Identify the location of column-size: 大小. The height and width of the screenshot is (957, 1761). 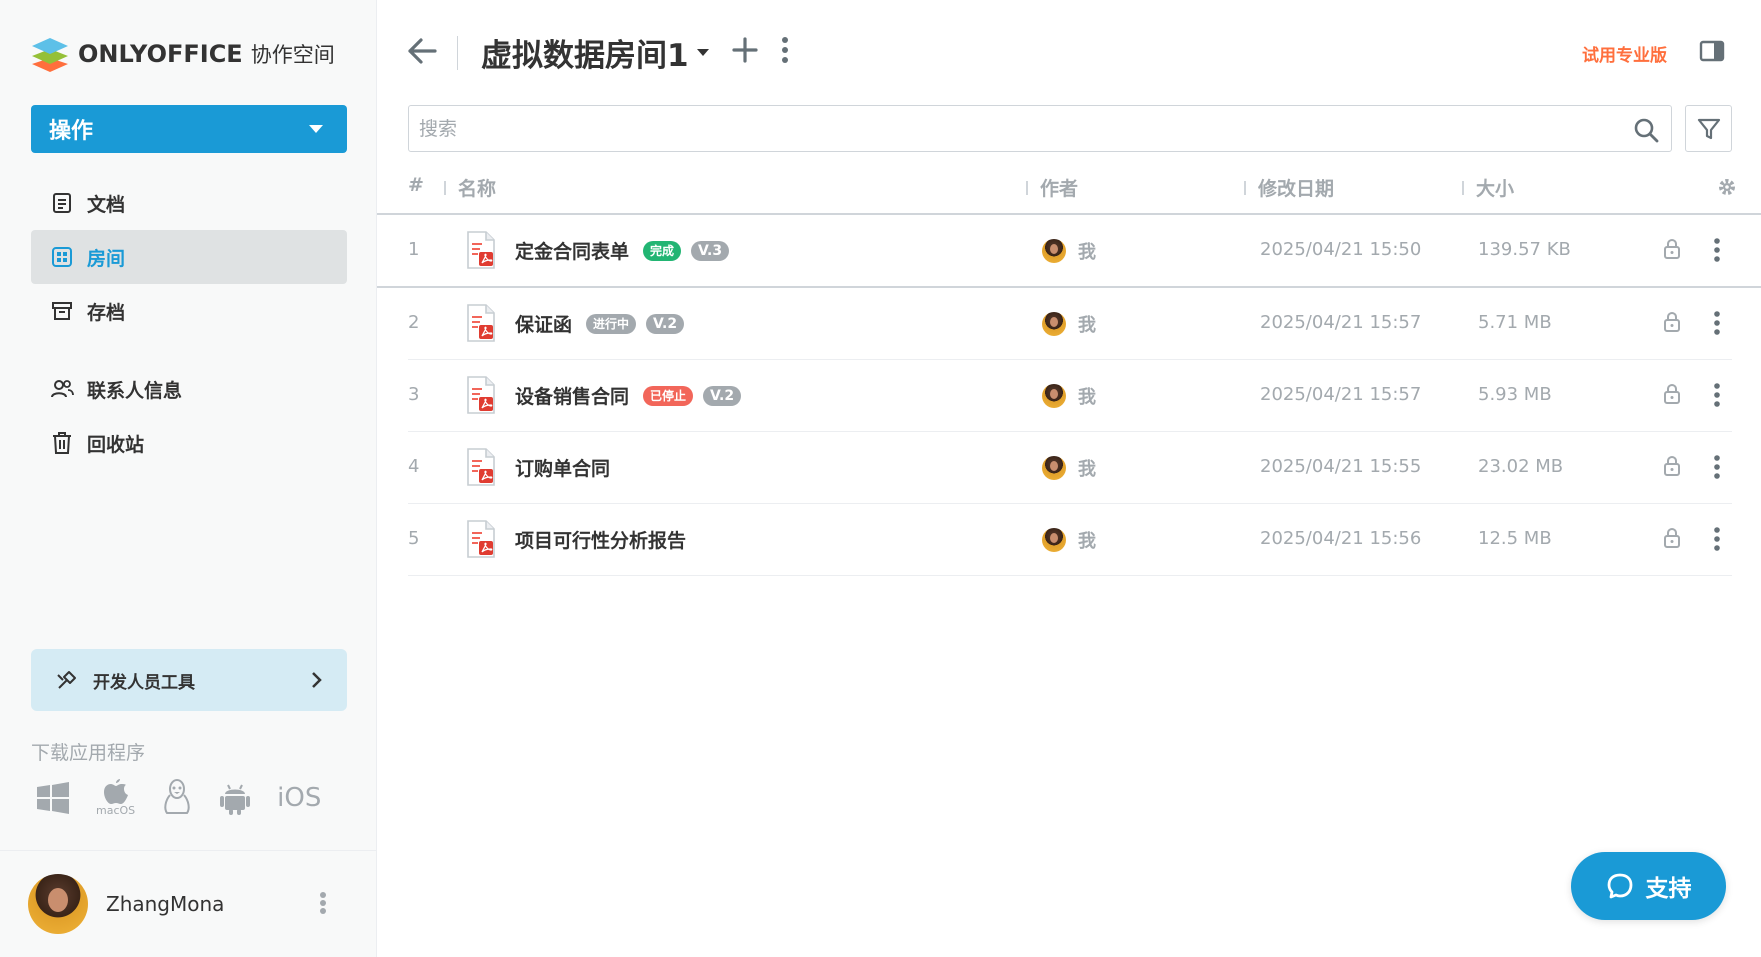
(1488, 187).